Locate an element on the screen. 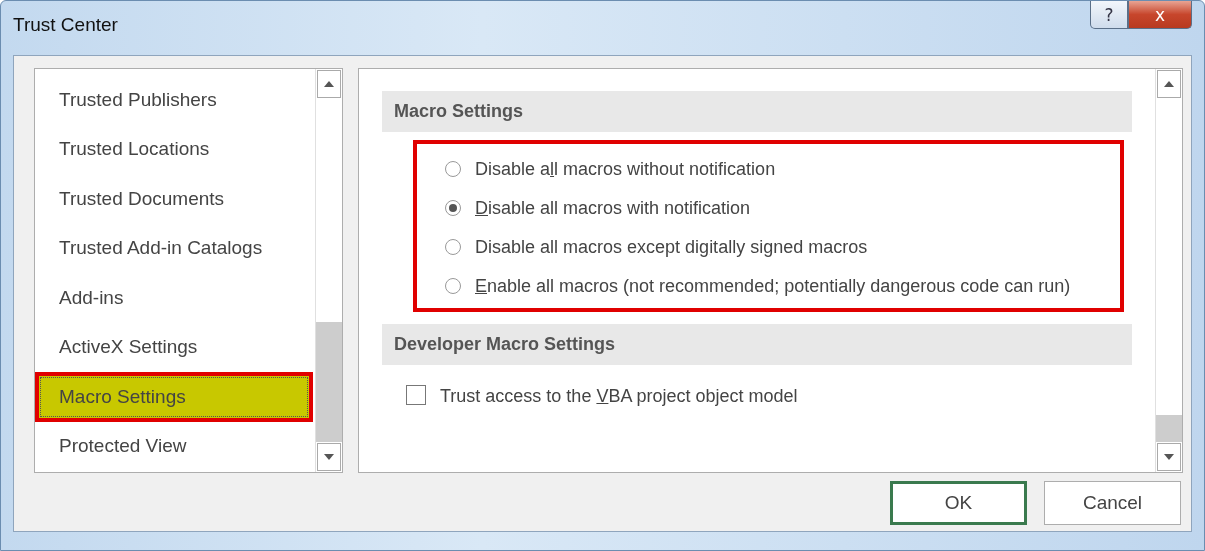  help-button: ? is located at coordinates (1109, 15).